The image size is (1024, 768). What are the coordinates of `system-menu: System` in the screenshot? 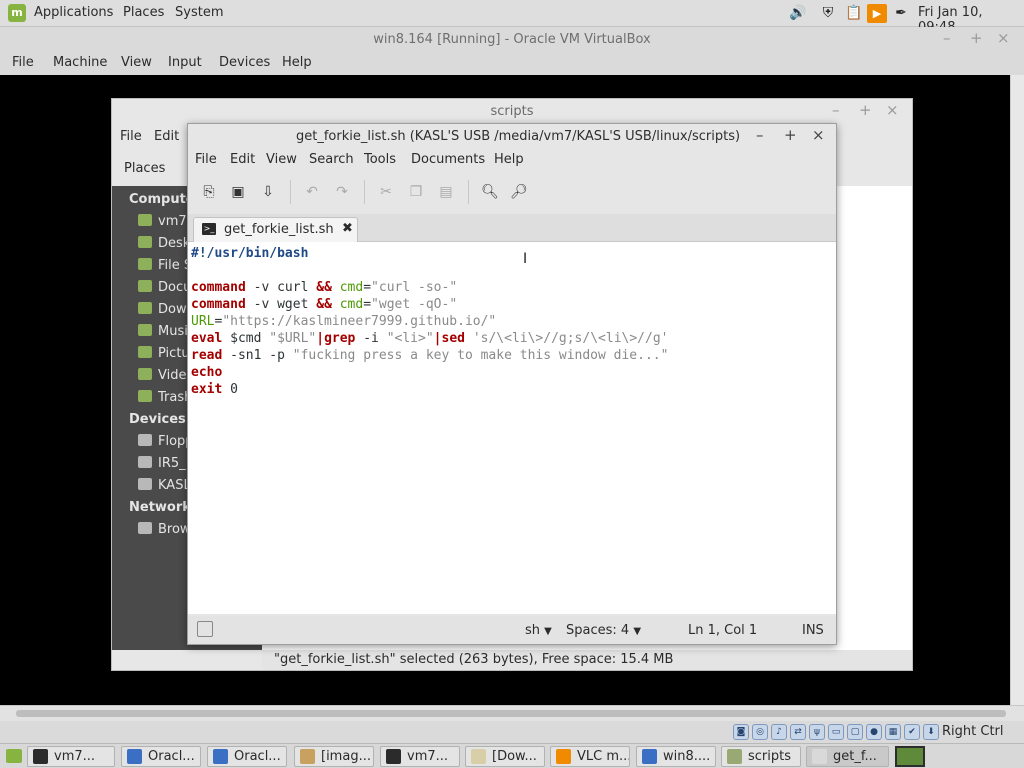 It's located at (199, 12).